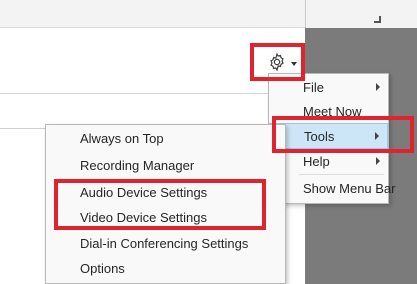 The image size is (417, 284). Describe the element at coordinates (122, 138) in the screenshot. I see `menu-item-label: Always on Top` at that location.